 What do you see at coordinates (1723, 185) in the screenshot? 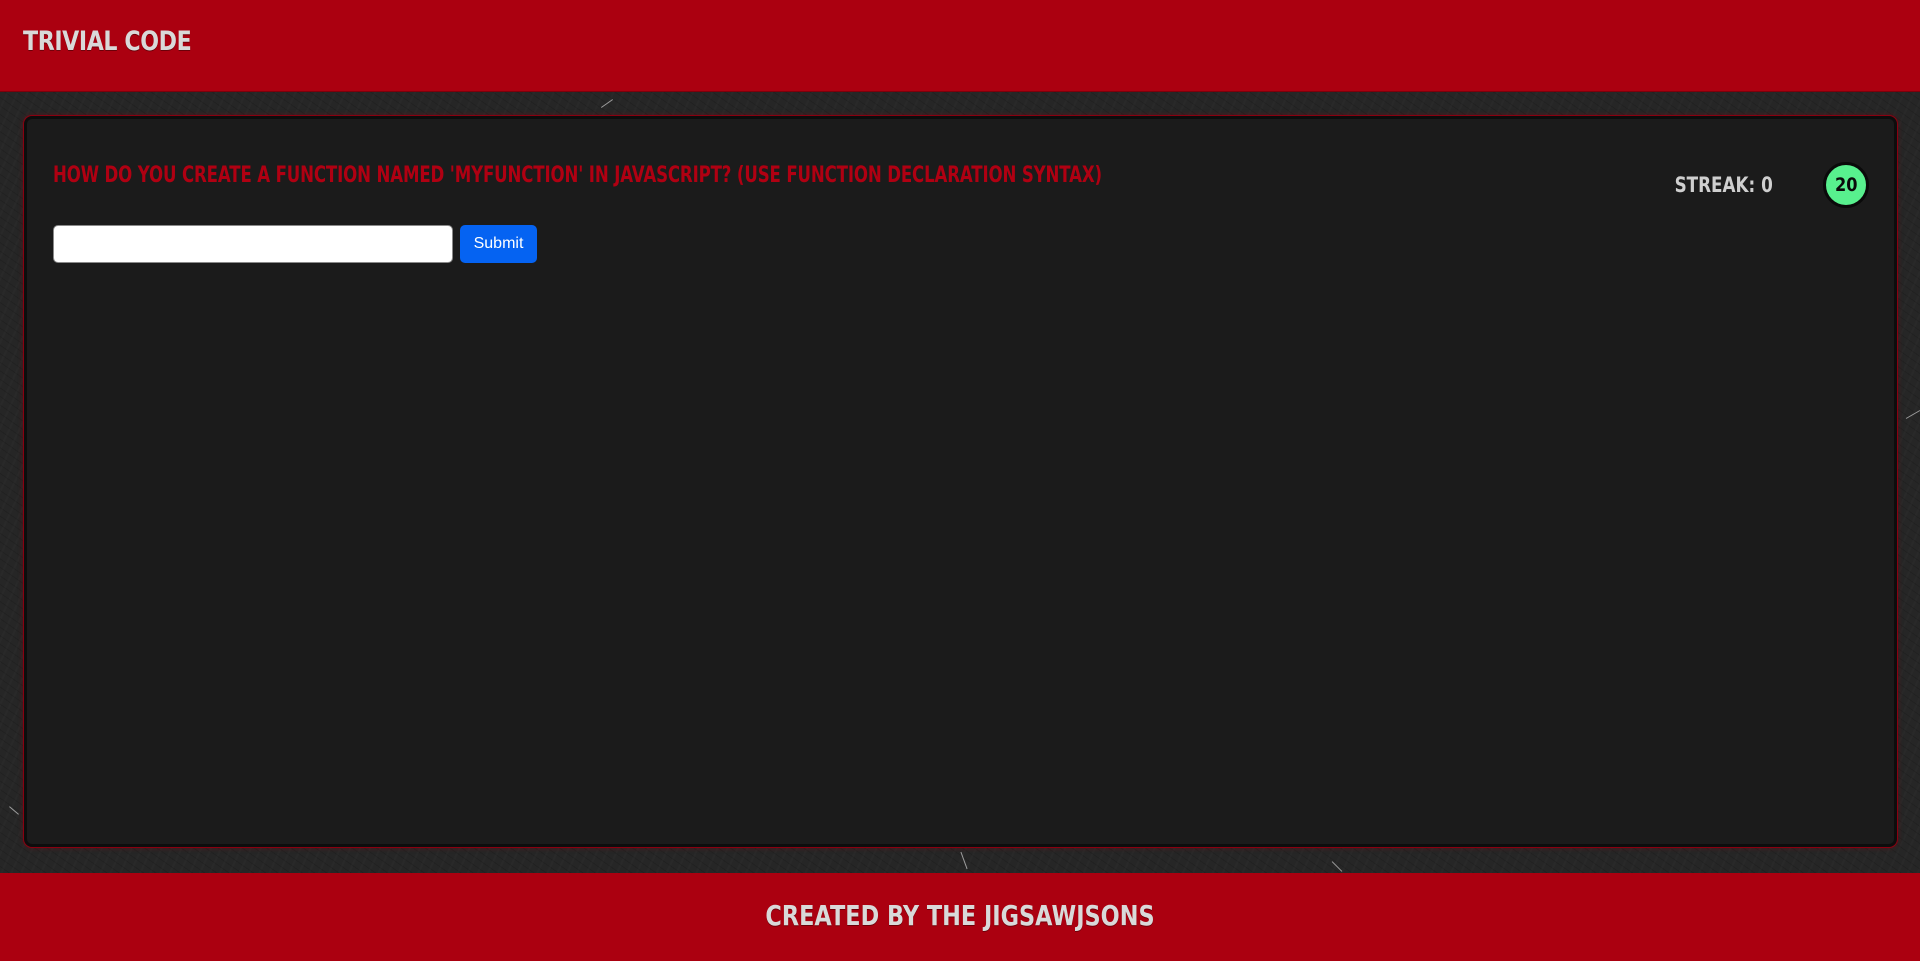
I see `streak-counter: Streak: 0` at bounding box center [1723, 185].